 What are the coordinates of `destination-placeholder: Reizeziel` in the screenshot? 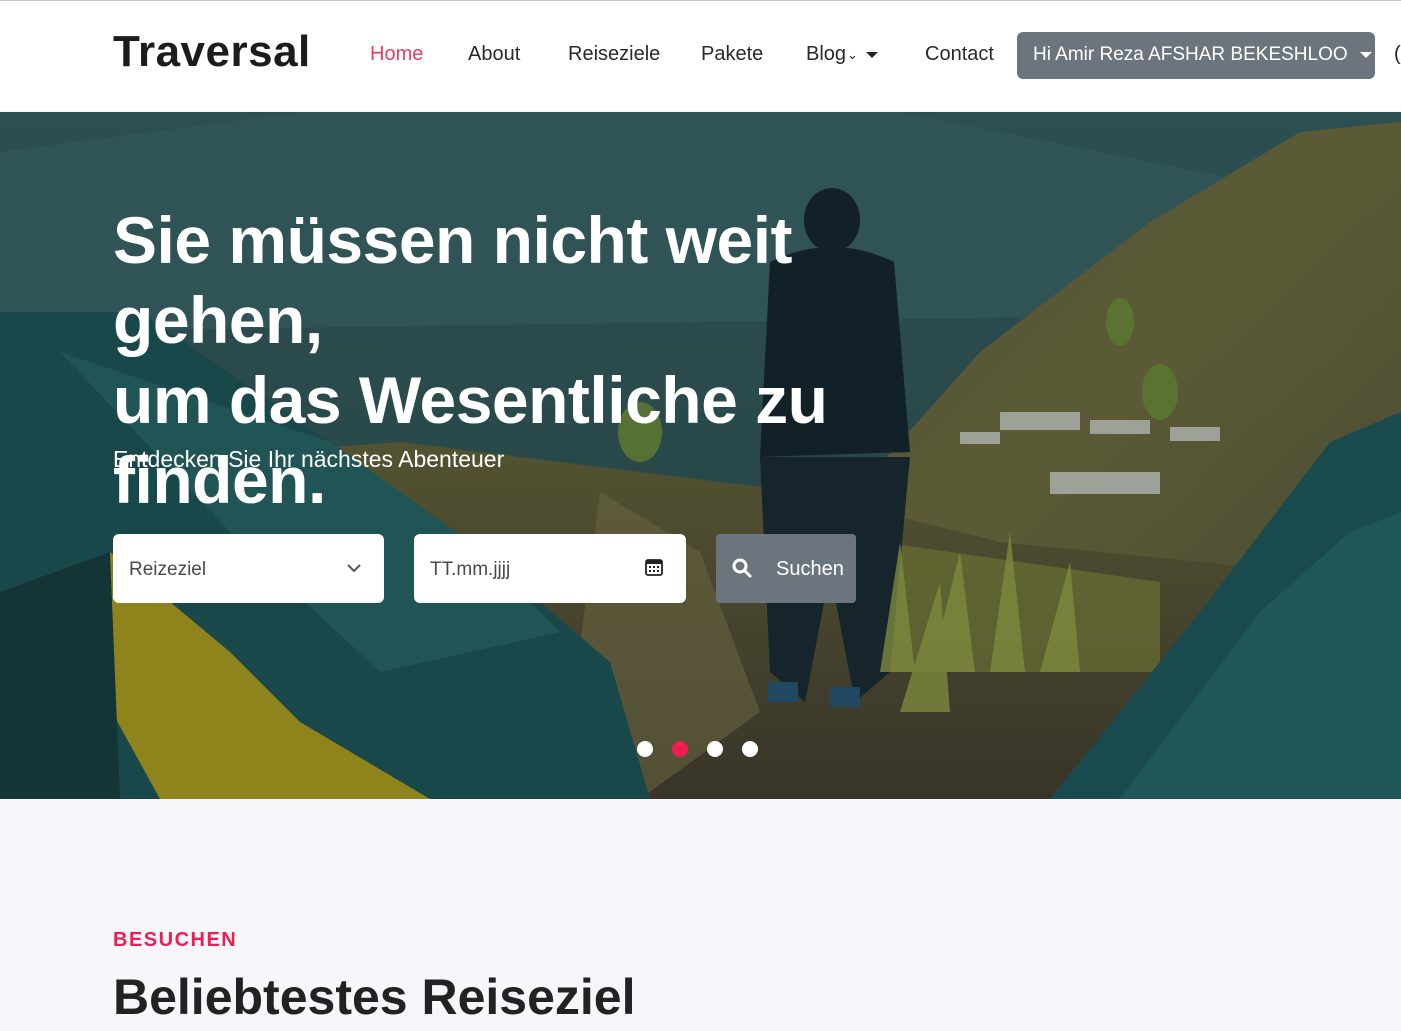 It's located at (168, 569).